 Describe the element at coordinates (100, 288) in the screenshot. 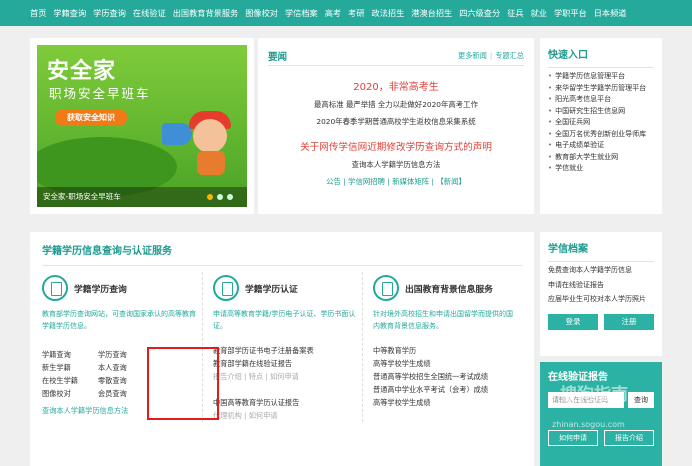

I see `col1-name: 学籍学历查询` at that location.